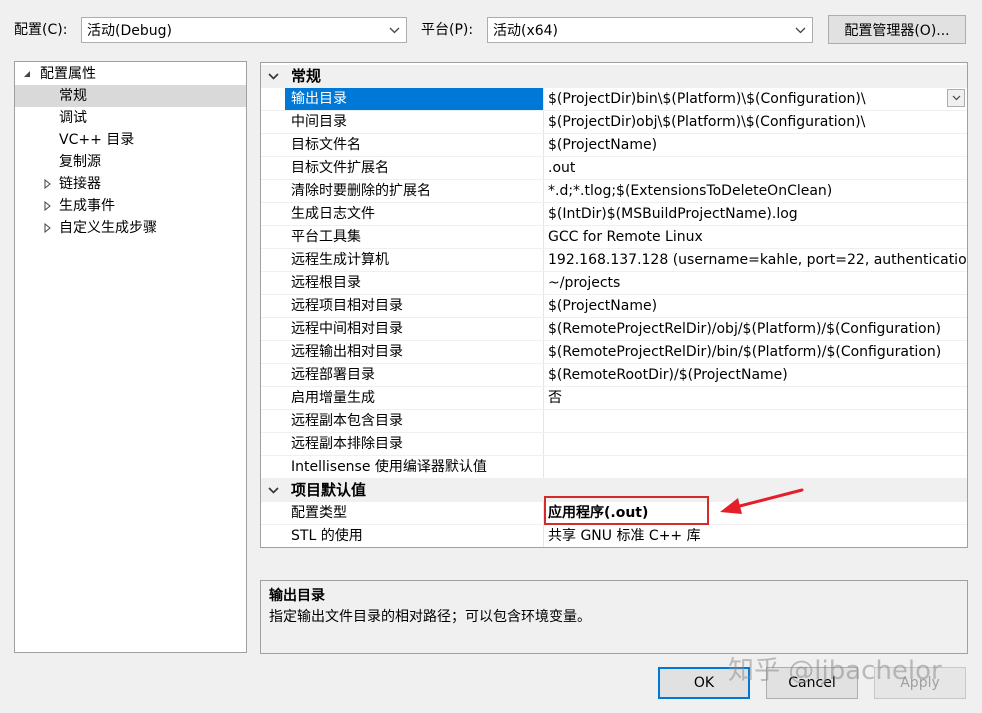  Describe the element at coordinates (755, 536) in the screenshot. I see `property-value: 共享 GNU 标准 C++ 库` at that location.